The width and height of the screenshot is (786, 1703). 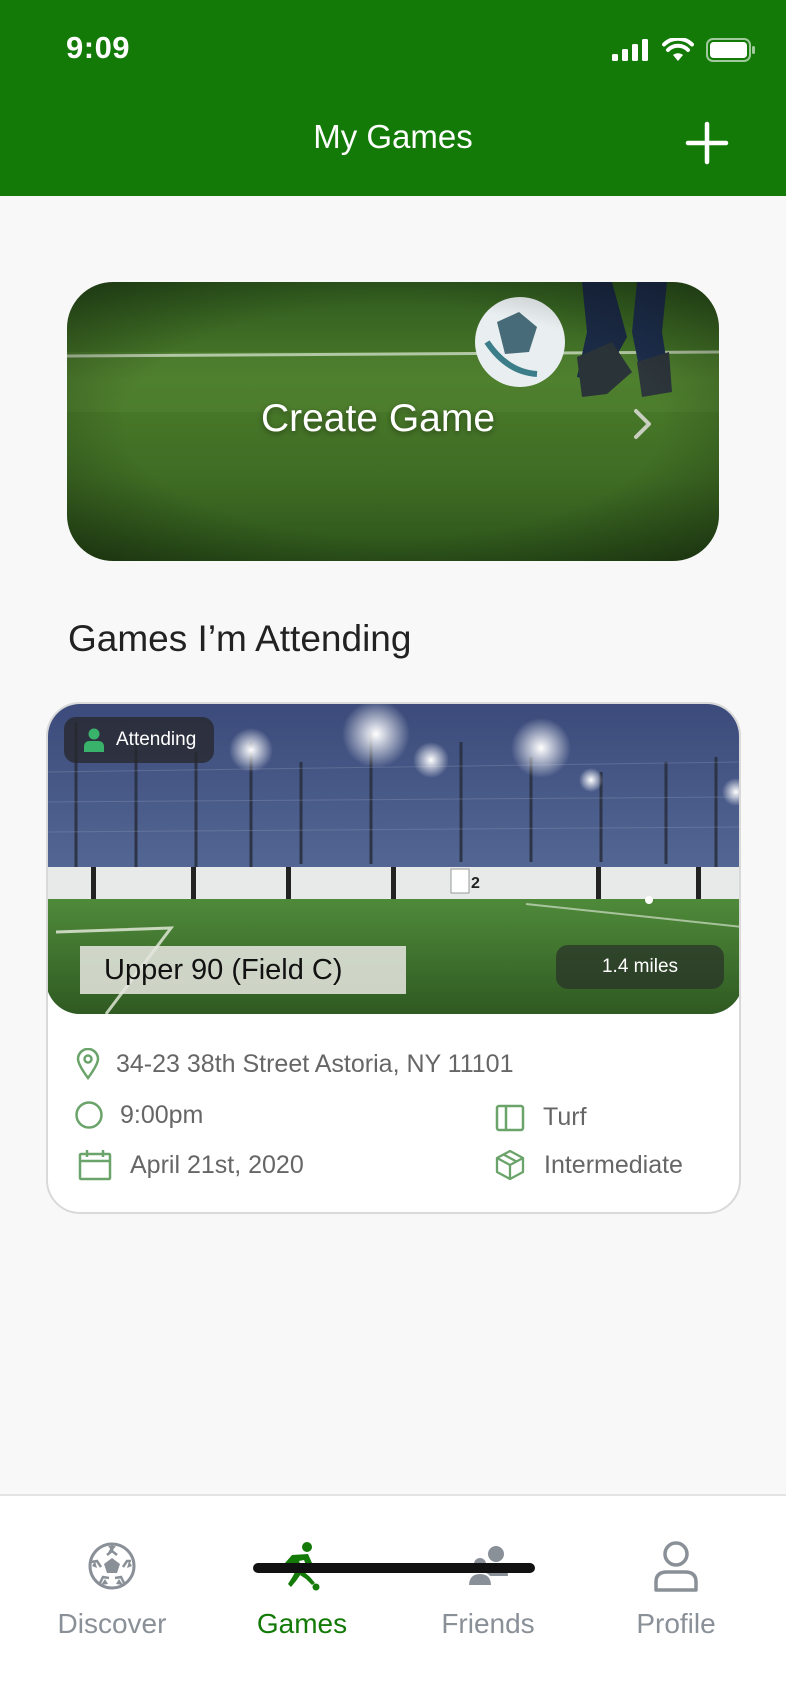 What do you see at coordinates (678, 49) in the screenshot?
I see `wifi-icon` at bounding box center [678, 49].